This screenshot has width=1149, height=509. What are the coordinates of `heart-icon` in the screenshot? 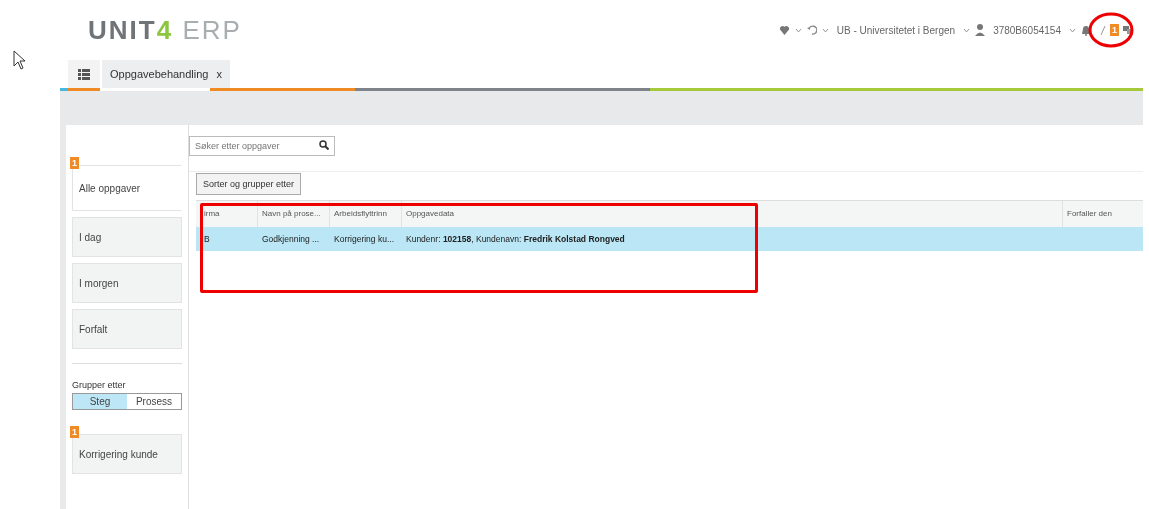 It's located at (784, 30).